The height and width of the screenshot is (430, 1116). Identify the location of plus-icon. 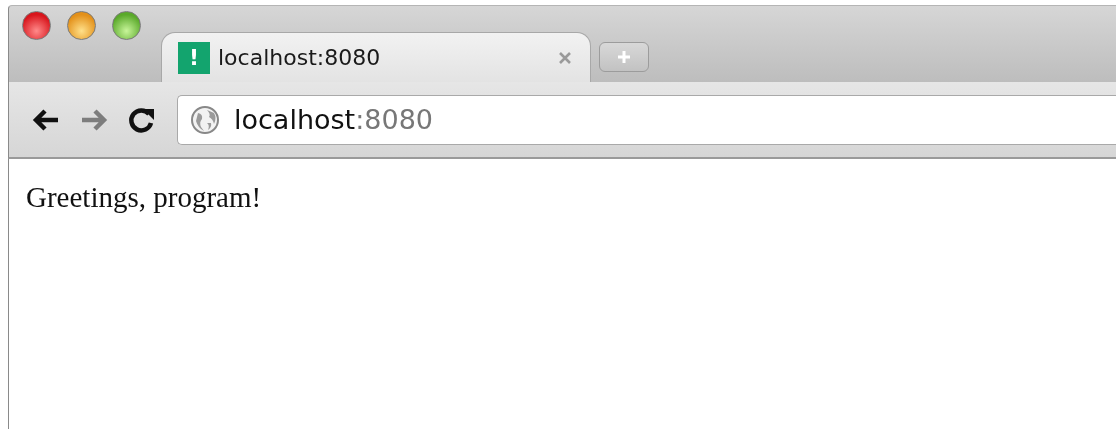
(624, 57).